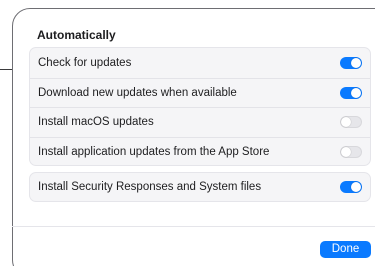 The width and height of the screenshot is (375, 266). Describe the element at coordinates (345, 249) in the screenshot. I see `done-button: Done` at that location.